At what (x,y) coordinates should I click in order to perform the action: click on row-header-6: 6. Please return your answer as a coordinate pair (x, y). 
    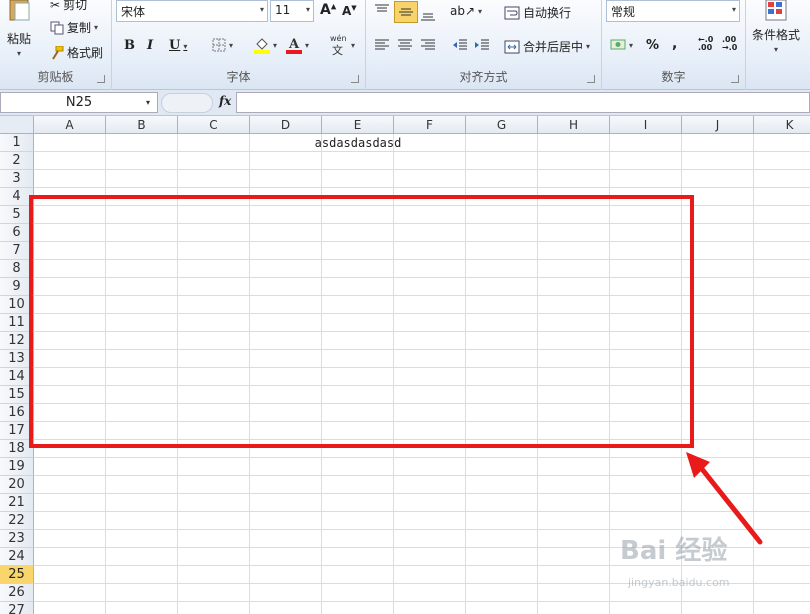
    Looking at the image, I should click on (17, 233).